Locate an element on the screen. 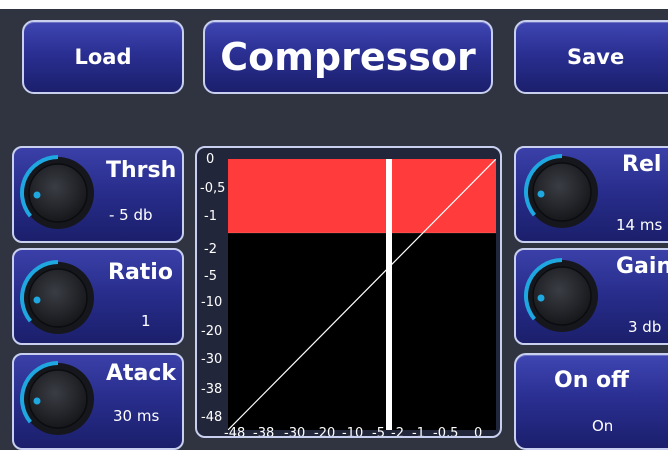 This screenshot has height=450, width=668. y-tick: 0 is located at coordinates (210, 159).